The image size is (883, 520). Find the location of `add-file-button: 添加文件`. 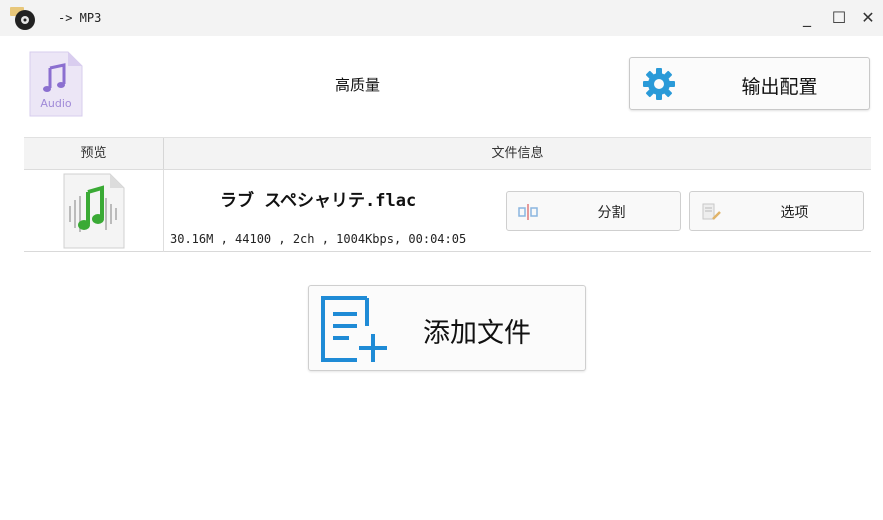

add-file-button: 添加文件 is located at coordinates (447, 328).